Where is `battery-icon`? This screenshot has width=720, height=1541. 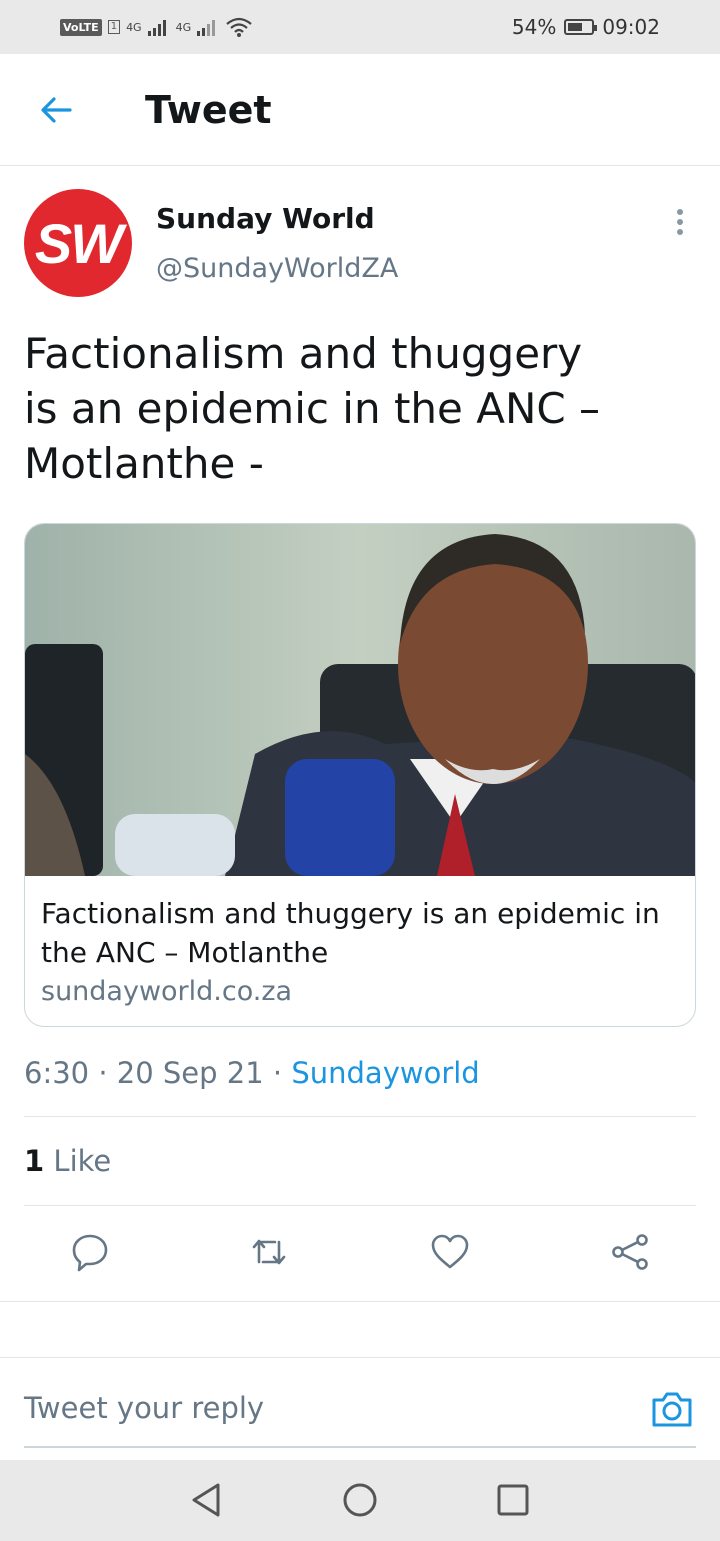 battery-icon is located at coordinates (581, 27).